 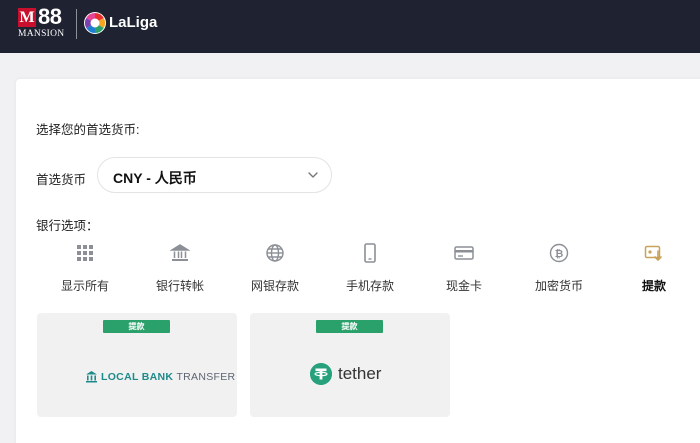 I want to click on chevron-down-icon, so click(x=313, y=175).